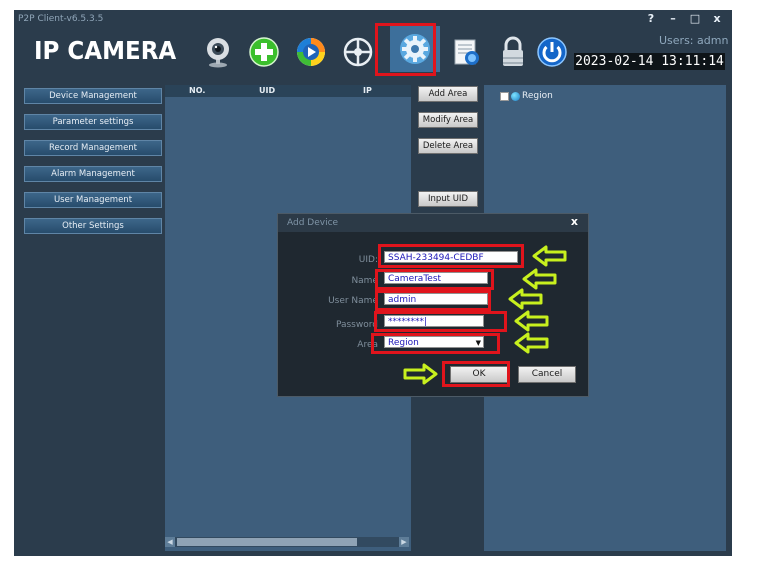 This screenshot has height=581, width=768. I want to click on ok-highlight-box, so click(476, 374).